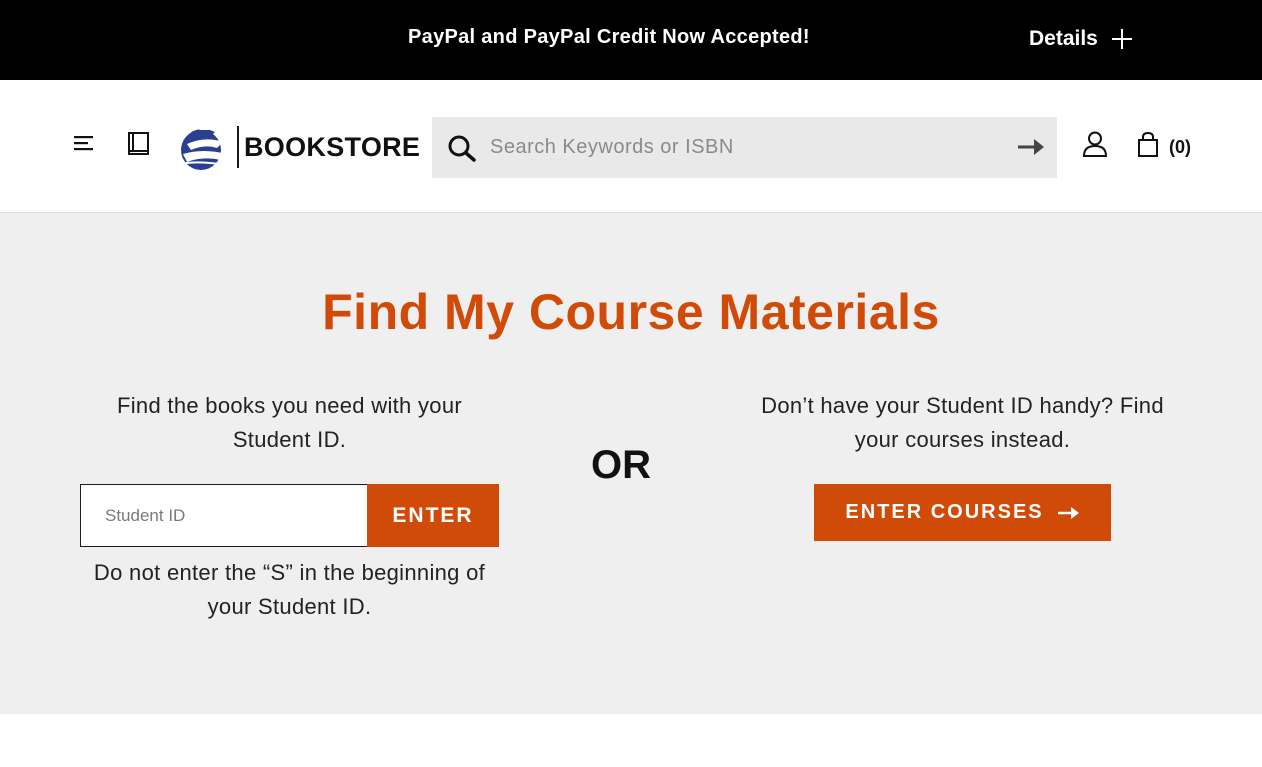 The image size is (1262, 767). What do you see at coordinates (1031, 147) in the screenshot?
I see `search-submit-arrow-icon` at bounding box center [1031, 147].